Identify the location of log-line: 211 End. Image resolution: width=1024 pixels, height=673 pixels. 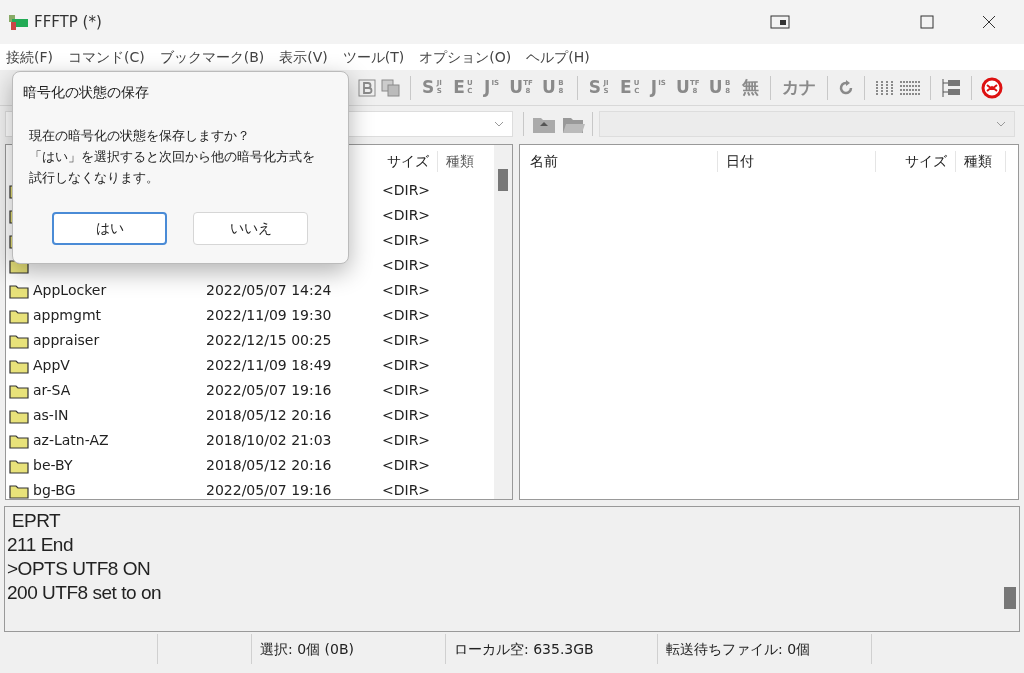
(40, 545).